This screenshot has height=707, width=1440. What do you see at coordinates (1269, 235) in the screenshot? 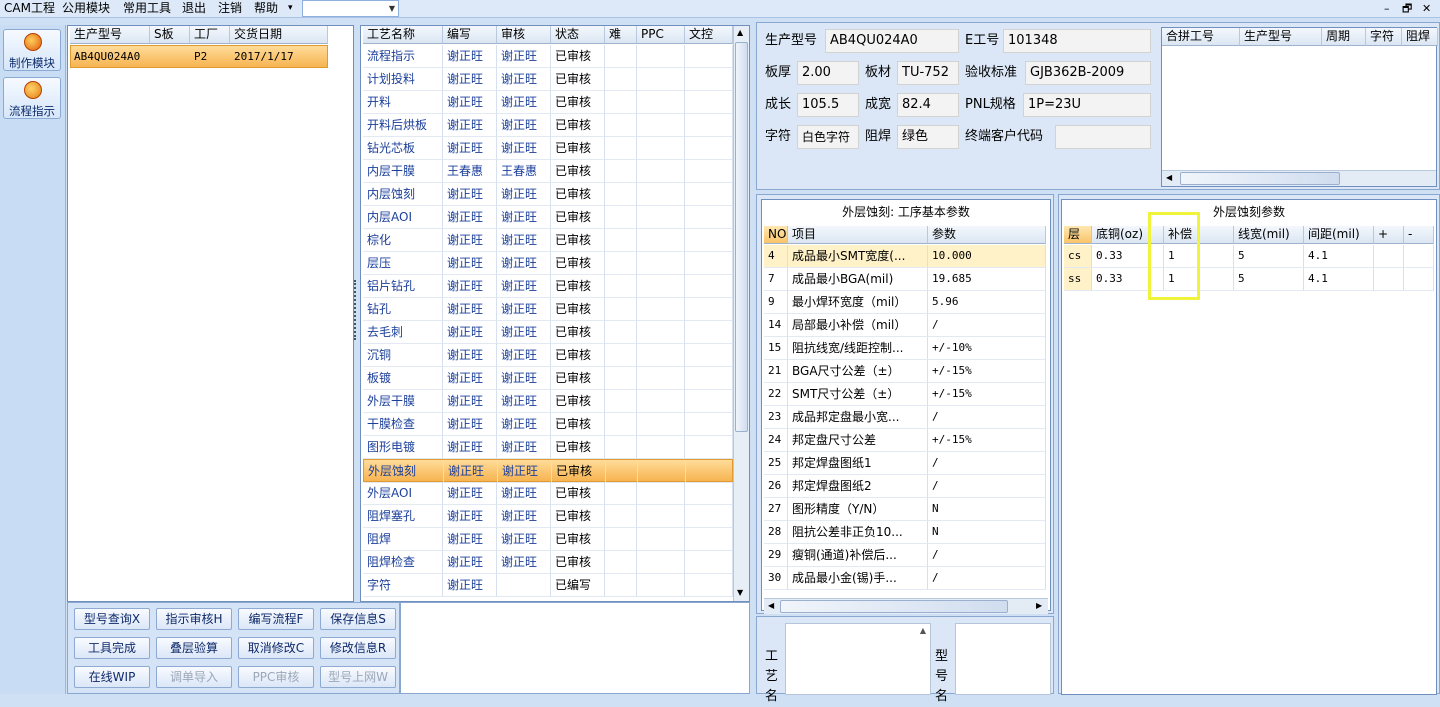
I see `col-line-width: 线宽(mil)` at bounding box center [1269, 235].